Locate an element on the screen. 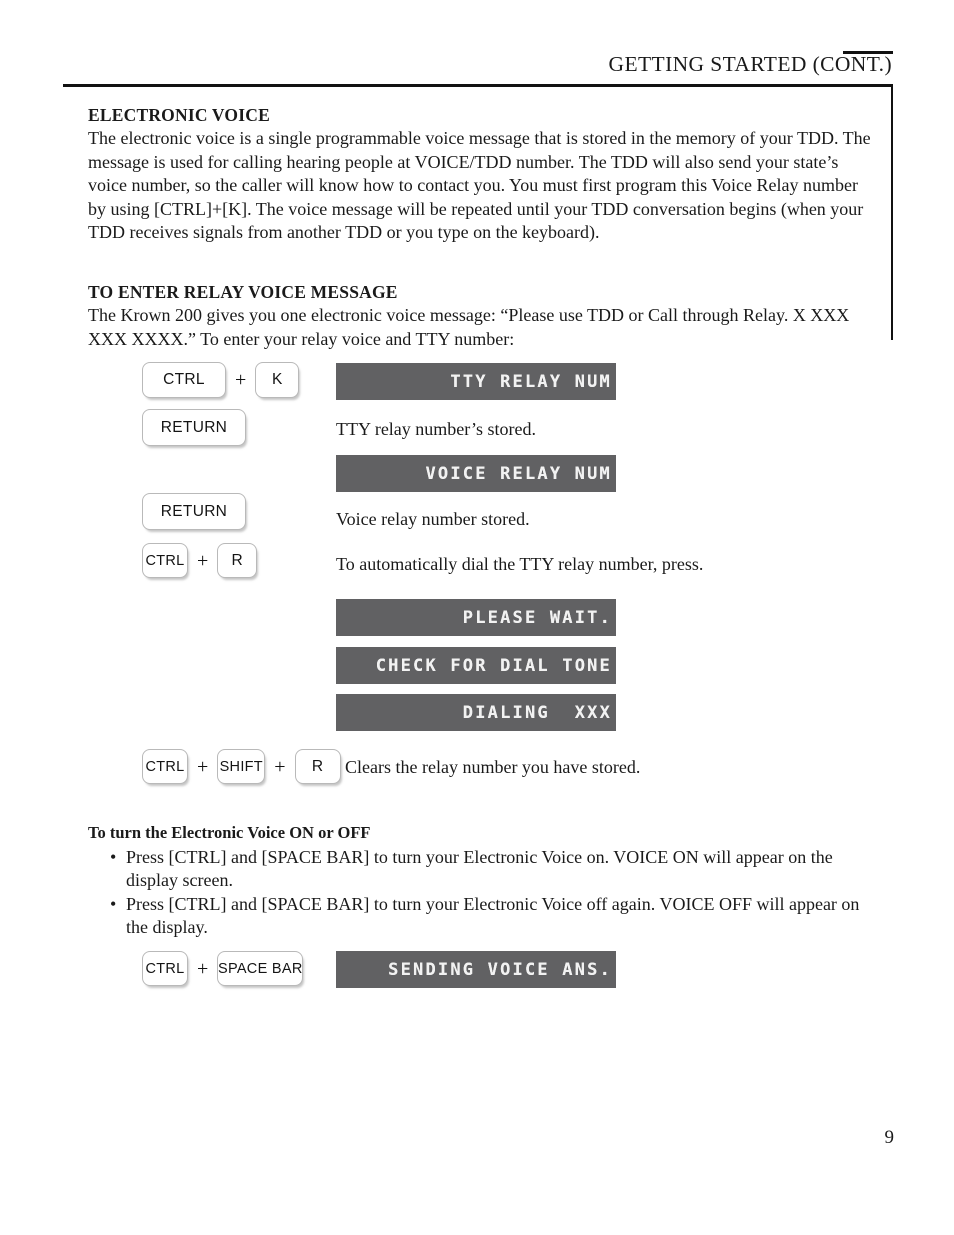 The width and height of the screenshot is (954, 1235). keycombo-return-tty: RETURN is located at coordinates (194, 427).